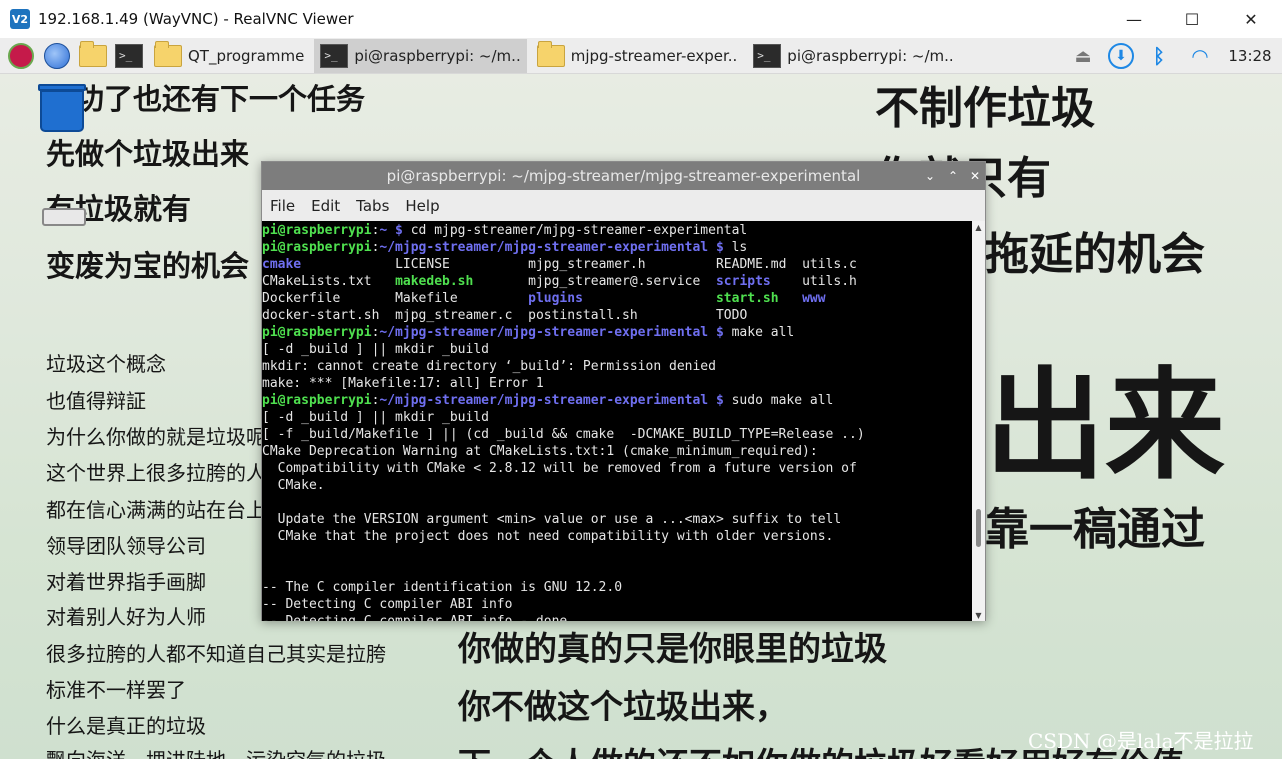 The image size is (1282, 759). I want to click on terminal-text: README.md, so click(759, 264).